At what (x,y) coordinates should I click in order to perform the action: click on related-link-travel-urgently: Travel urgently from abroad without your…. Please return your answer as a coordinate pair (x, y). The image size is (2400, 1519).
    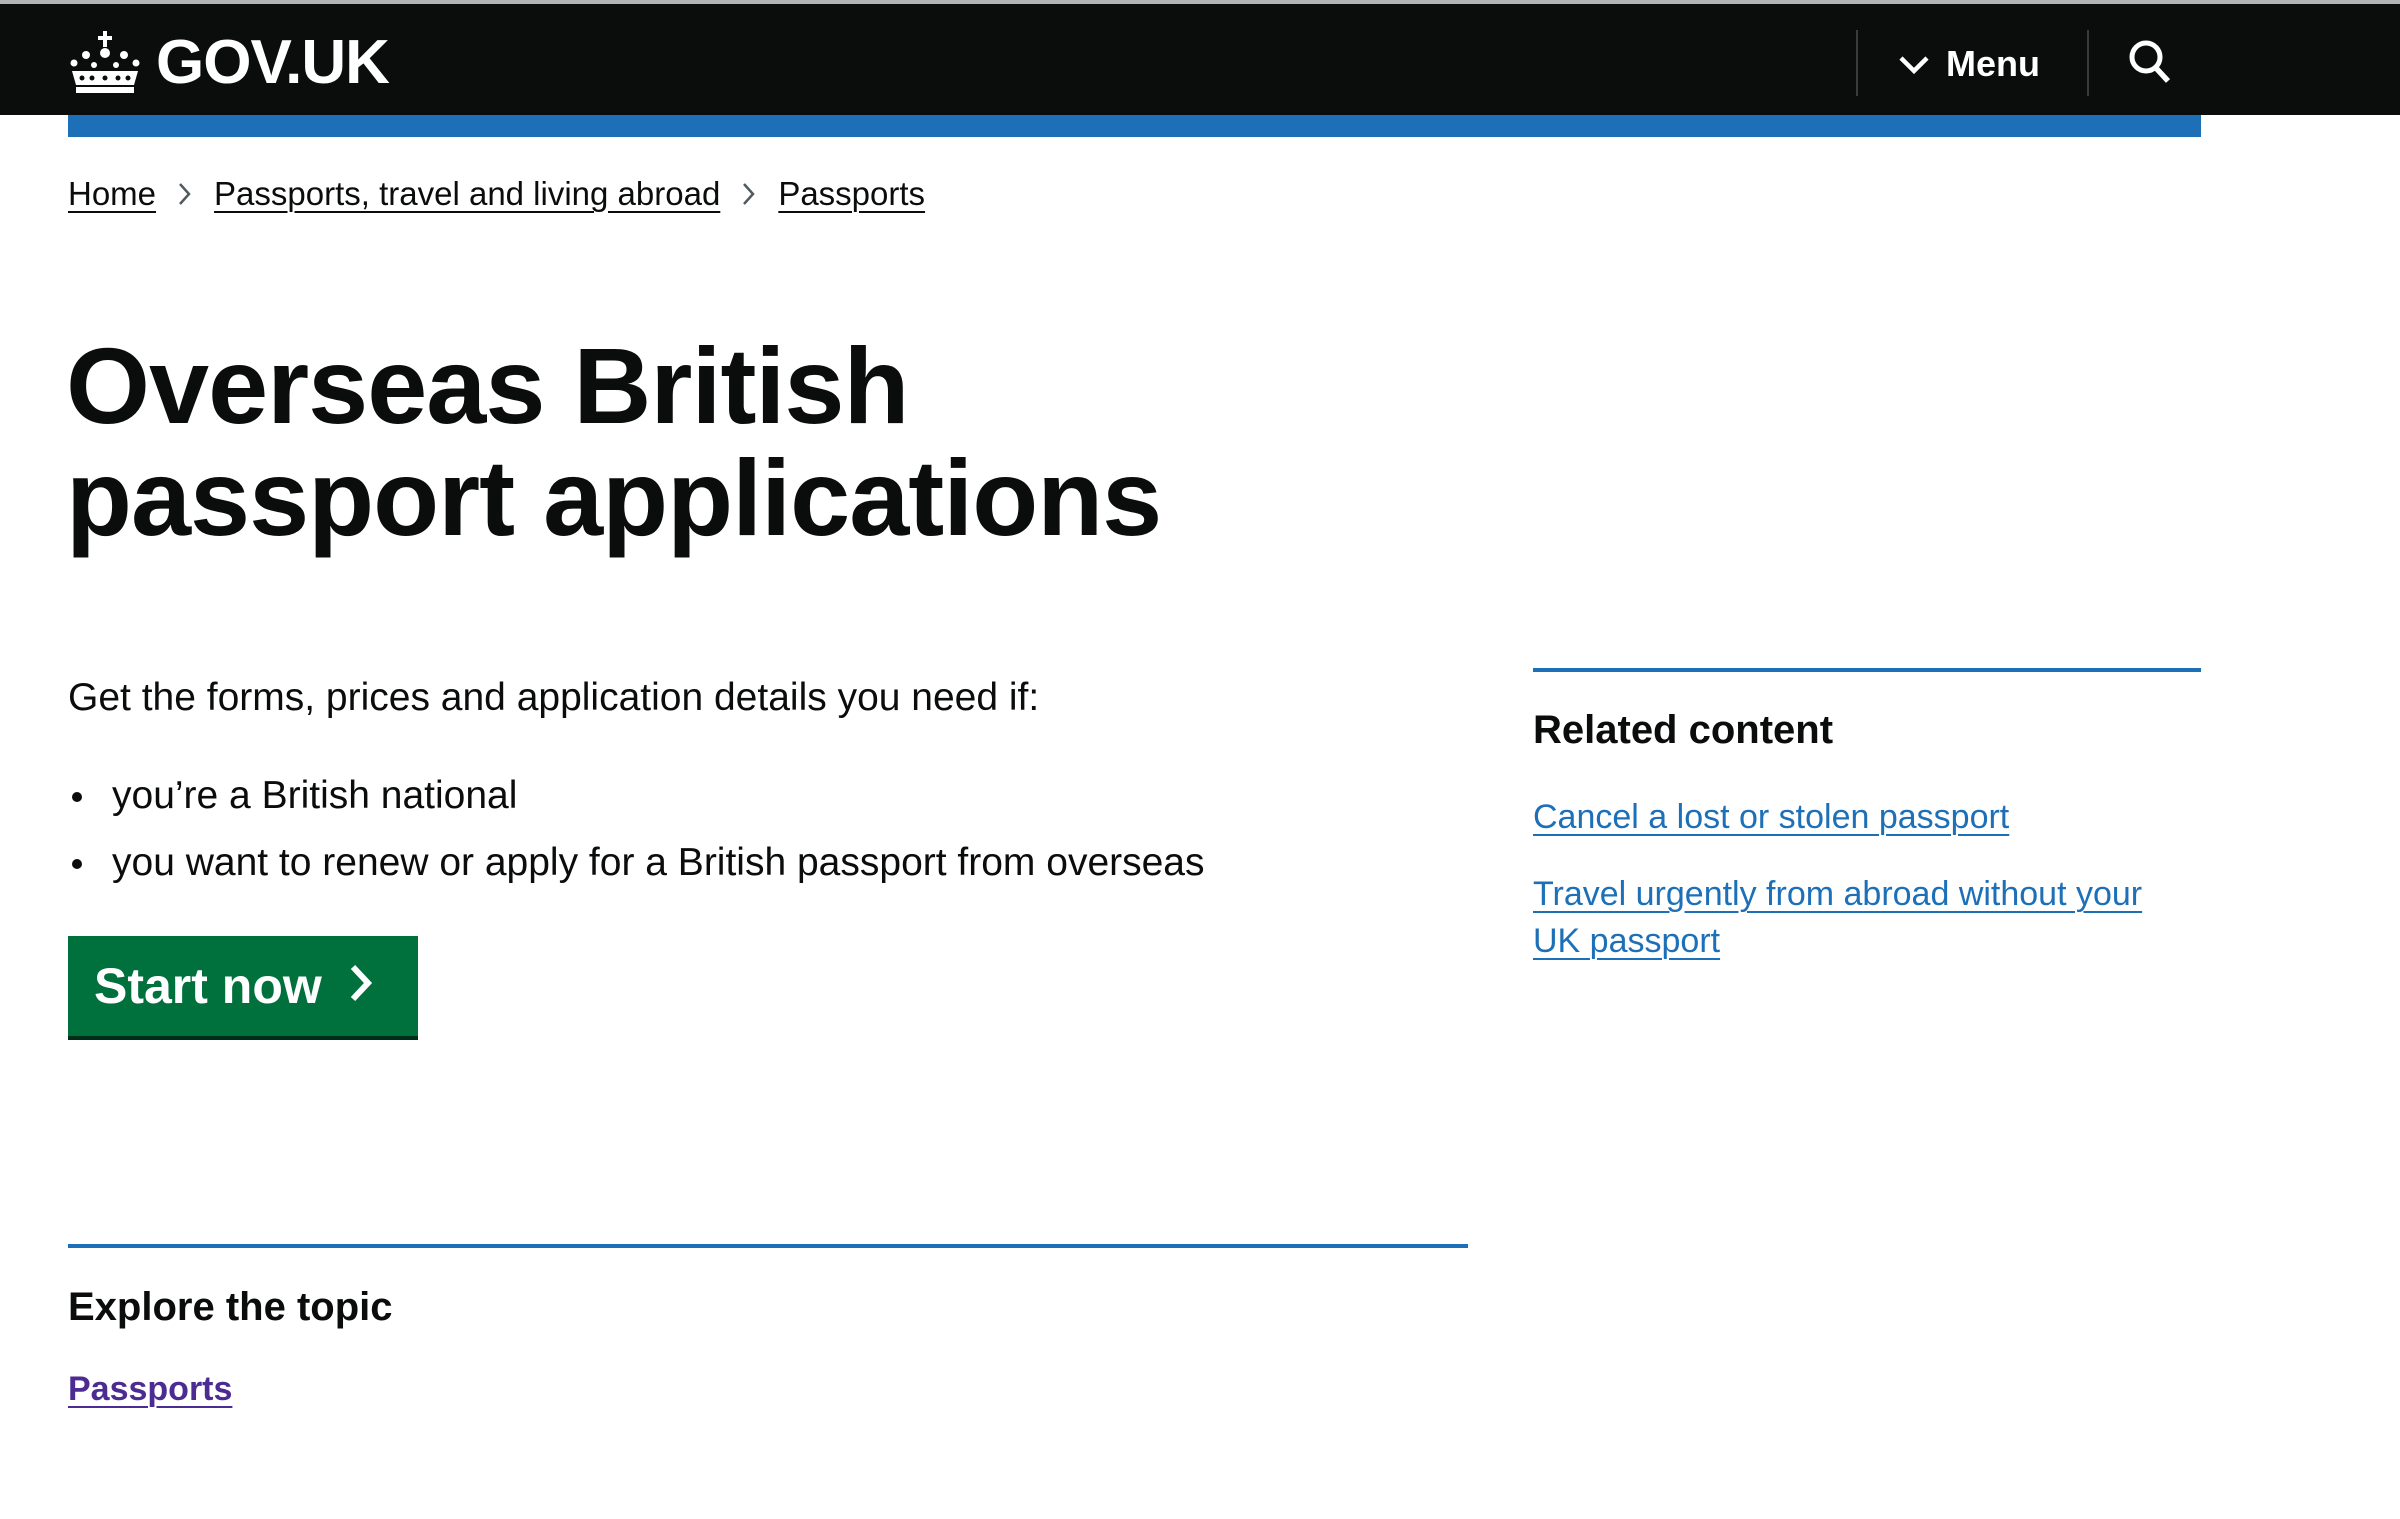
    Looking at the image, I should click on (1837, 917).